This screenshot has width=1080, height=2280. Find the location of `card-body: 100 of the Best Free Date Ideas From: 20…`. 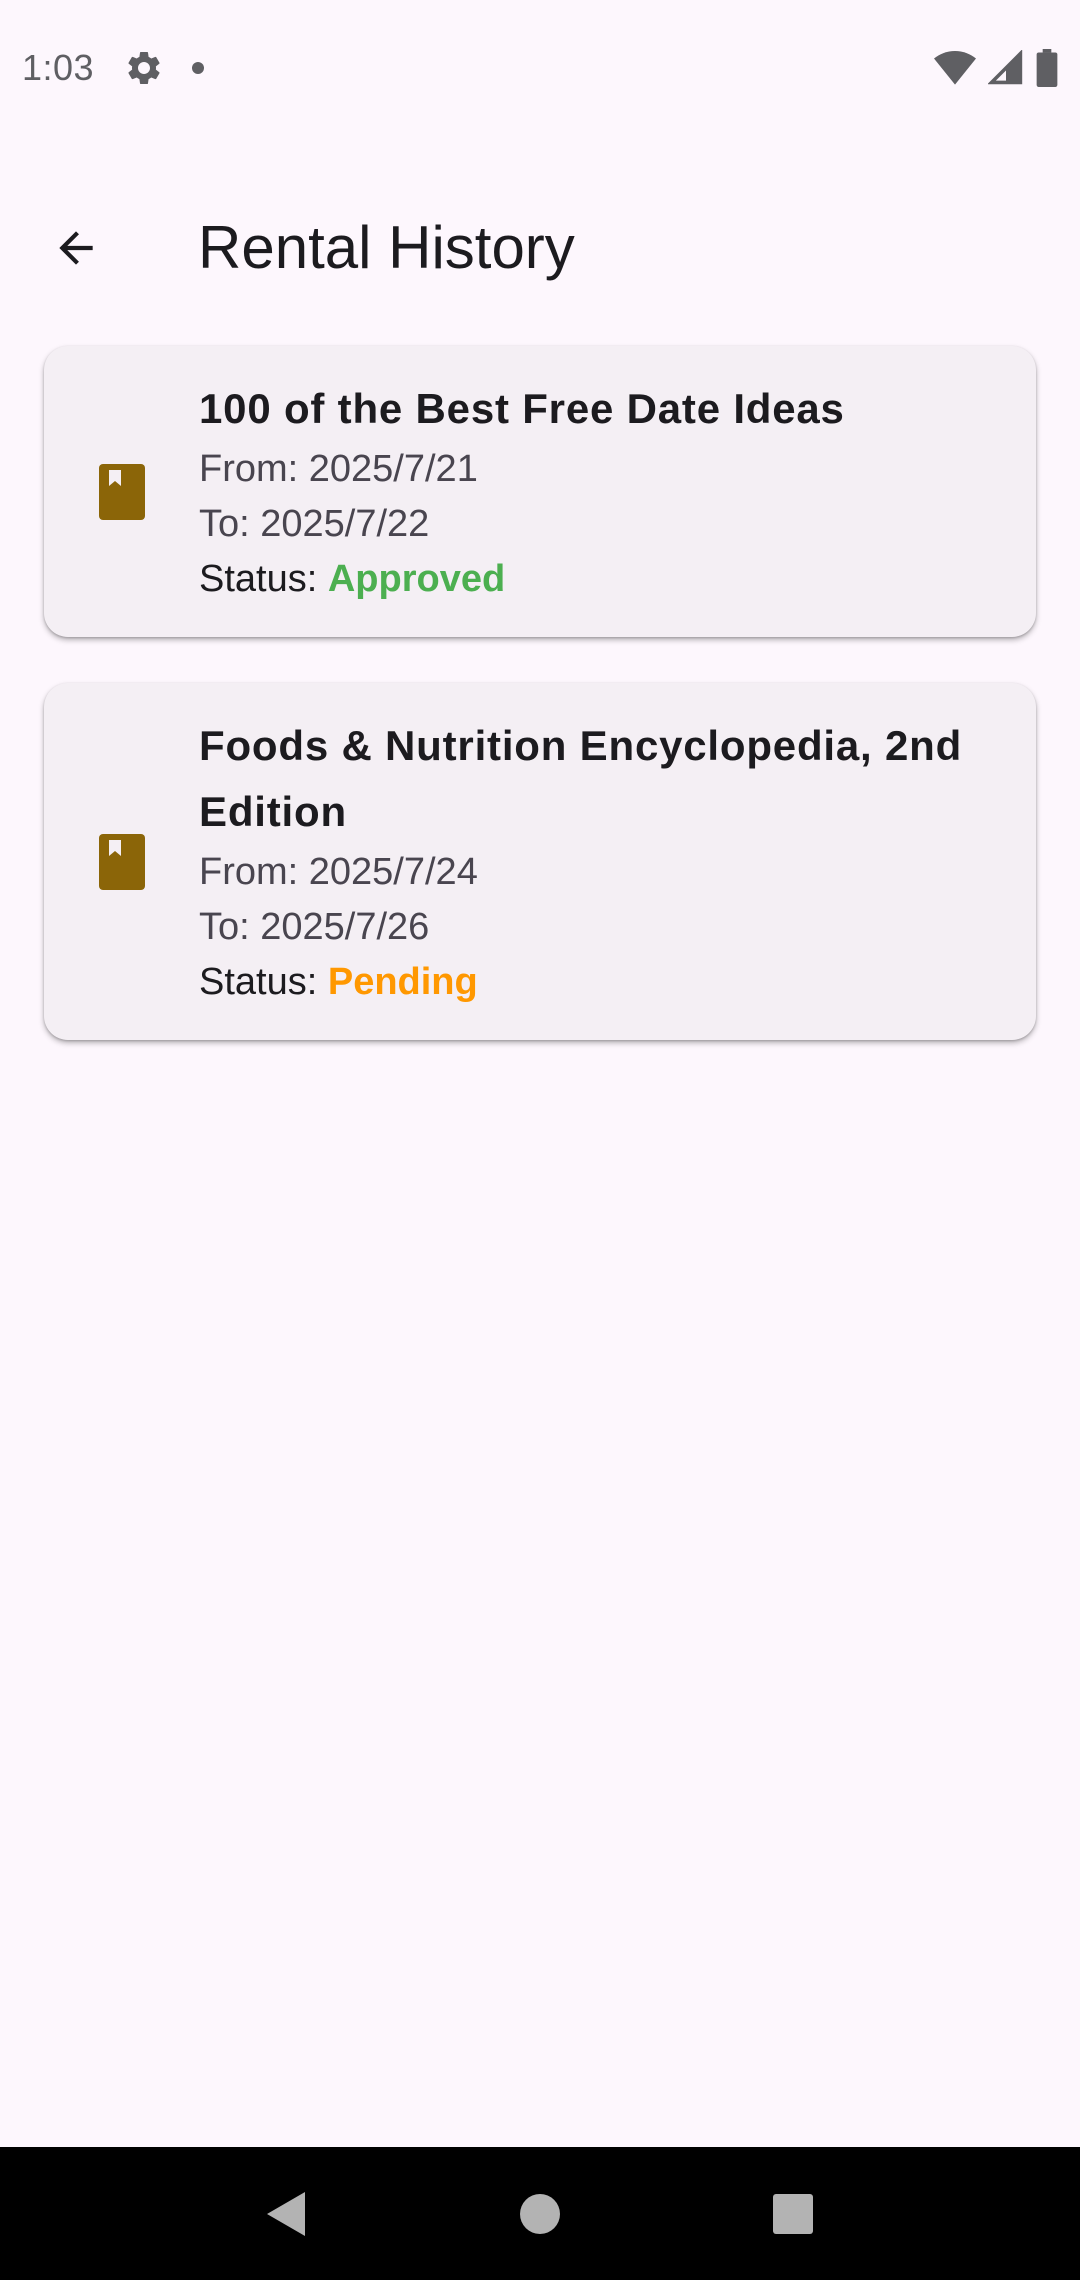

card-body: 100 of the Best Free Date Ideas From: 20… is located at coordinates (597, 491).